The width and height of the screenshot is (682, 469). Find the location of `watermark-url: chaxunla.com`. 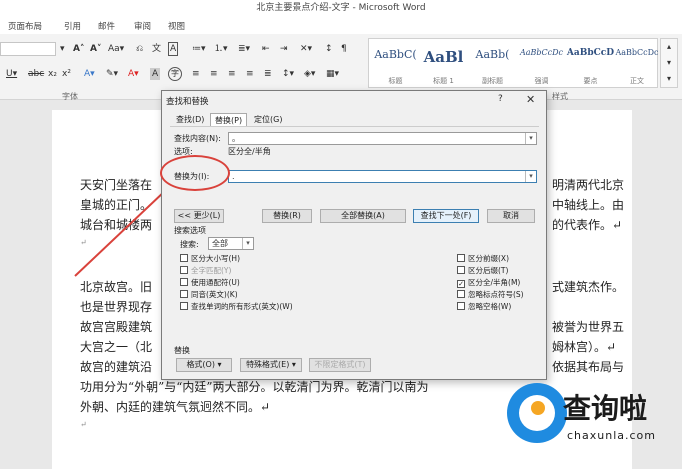

watermark-url: chaxunla.com is located at coordinates (611, 435).